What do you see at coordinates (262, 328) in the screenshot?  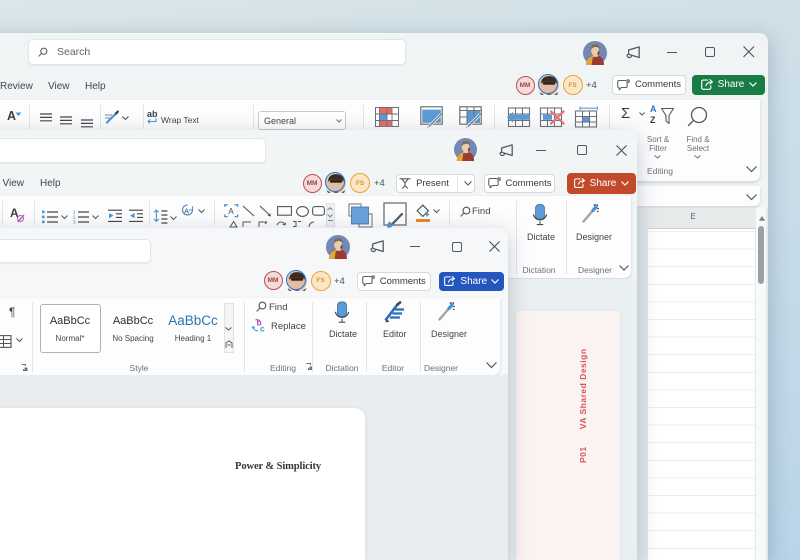 I see `svg-text: c` at bounding box center [262, 328].